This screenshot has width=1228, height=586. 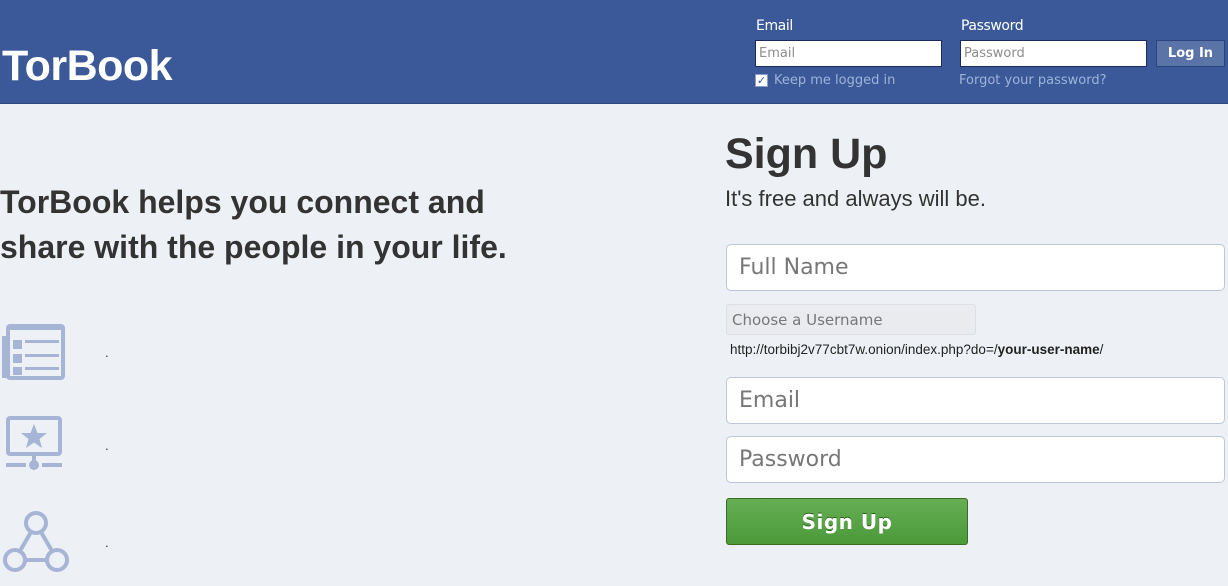 What do you see at coordinates (975, 459) in the screenshot?
I see `signup-password-input` at bounding box center [975, 459].